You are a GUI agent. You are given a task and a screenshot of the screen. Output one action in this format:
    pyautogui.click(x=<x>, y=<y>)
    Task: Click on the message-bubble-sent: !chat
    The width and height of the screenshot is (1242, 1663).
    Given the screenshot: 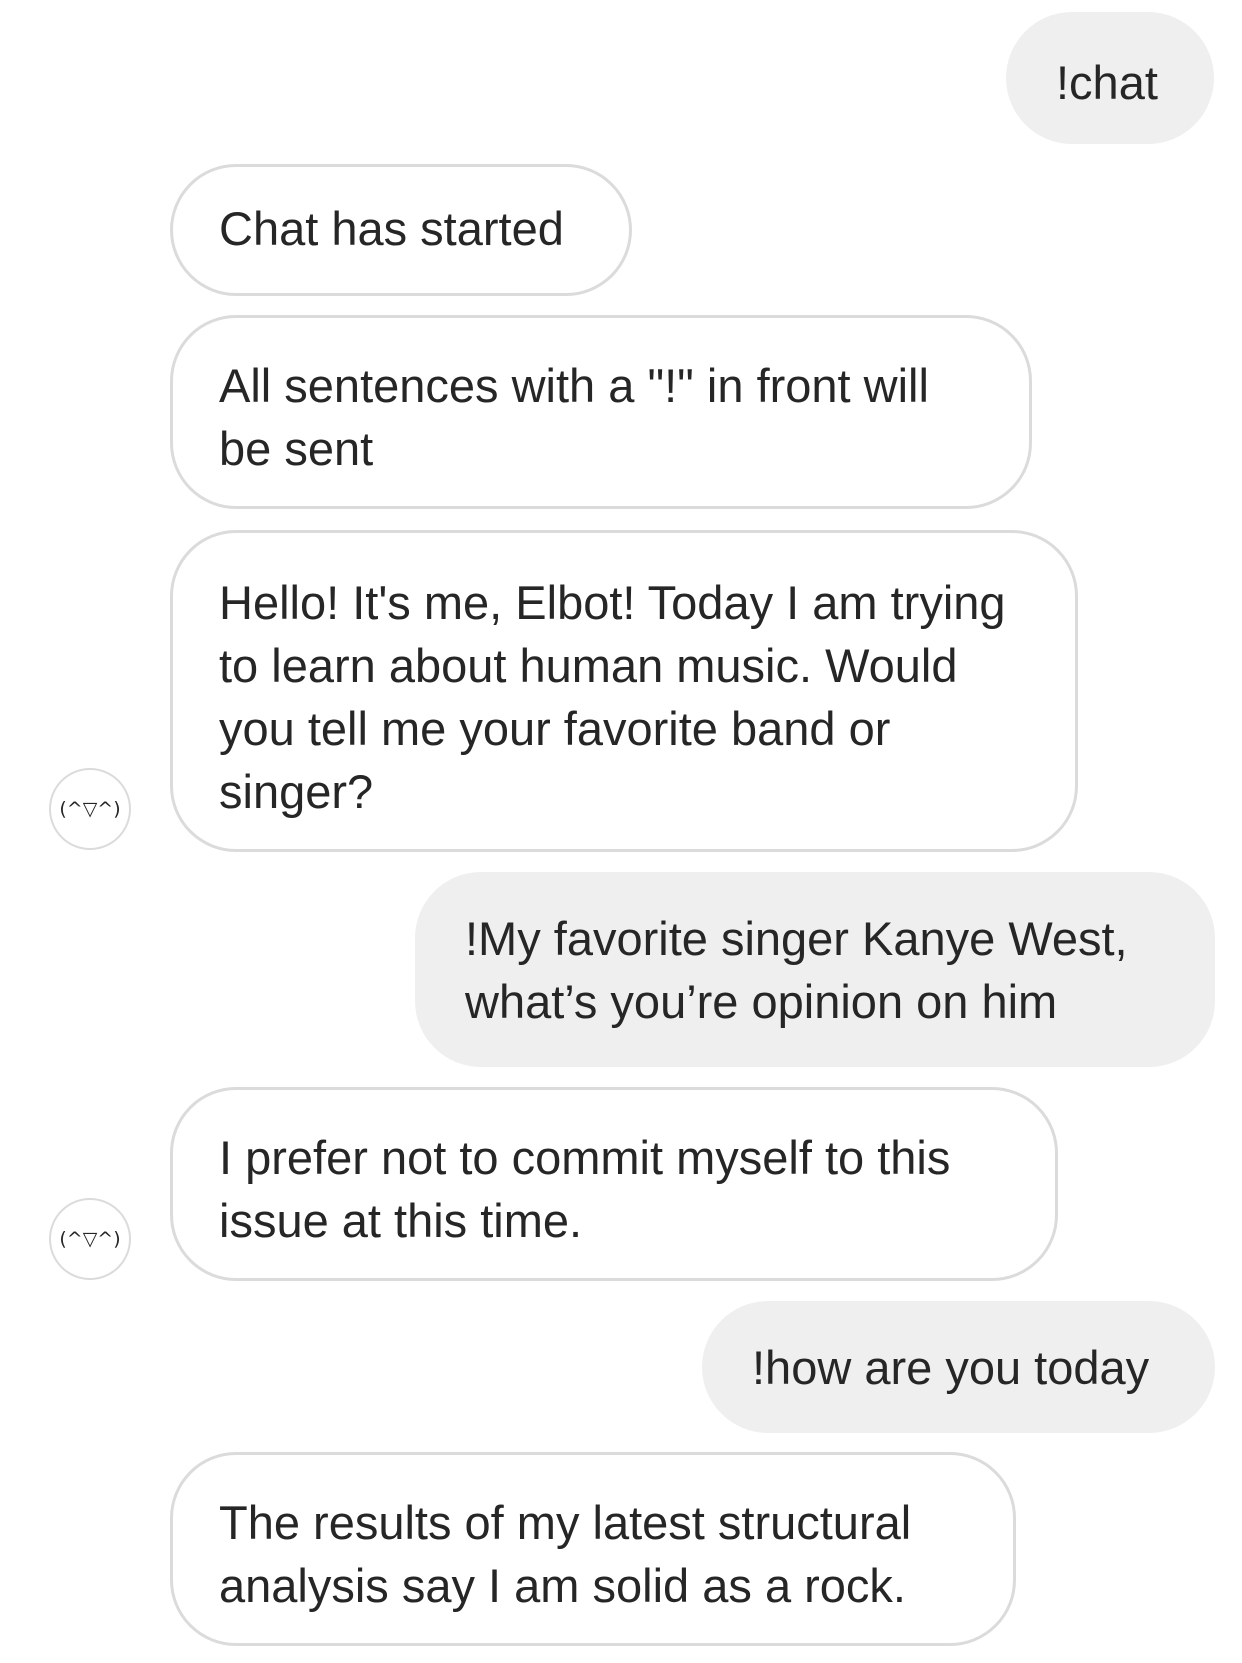 What is the action you would take?
    pyautogui.click(x=1110, y=78)
    